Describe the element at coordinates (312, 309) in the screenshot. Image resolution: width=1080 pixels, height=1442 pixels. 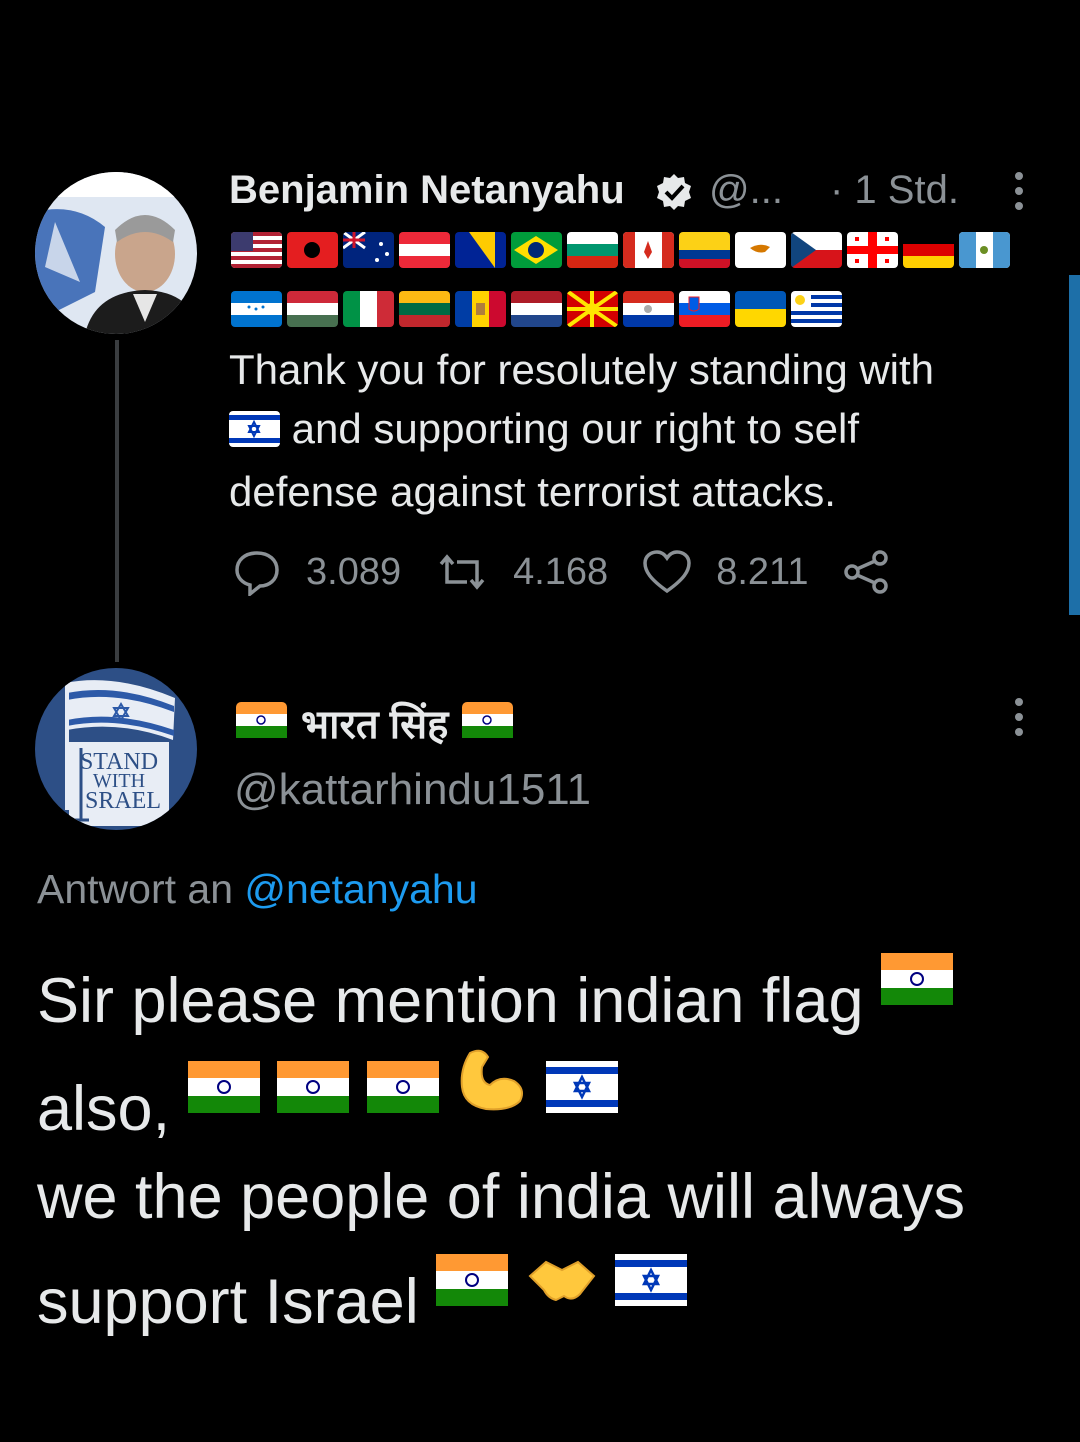
I see `hungary-flag-icon` at that location.